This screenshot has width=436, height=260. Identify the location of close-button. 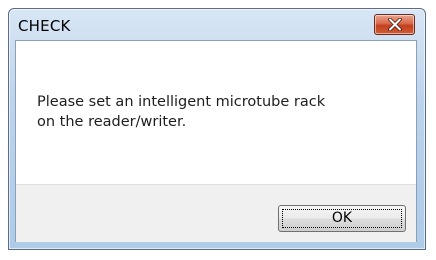
(394, 24).